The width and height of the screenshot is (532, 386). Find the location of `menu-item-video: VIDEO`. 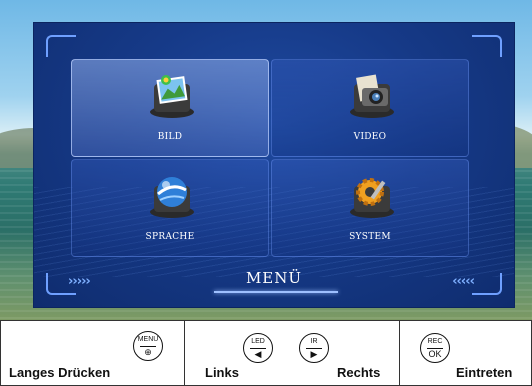

menu-item-video: VIDEO is located at coordinates (370, 108).